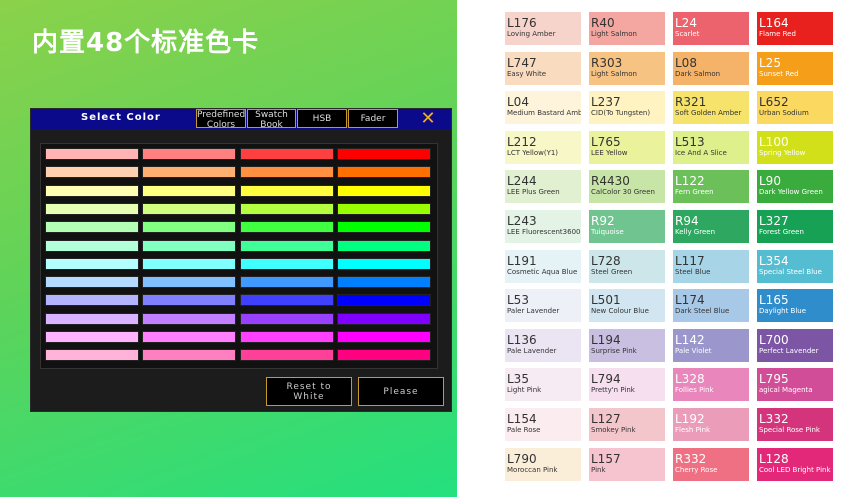 This screenshot has height=497, width=847. What do you see at coordinates (795, 385) in the screenshot?
I see `color-card: L795 agical Magenta` at bounding box center [795, 385].